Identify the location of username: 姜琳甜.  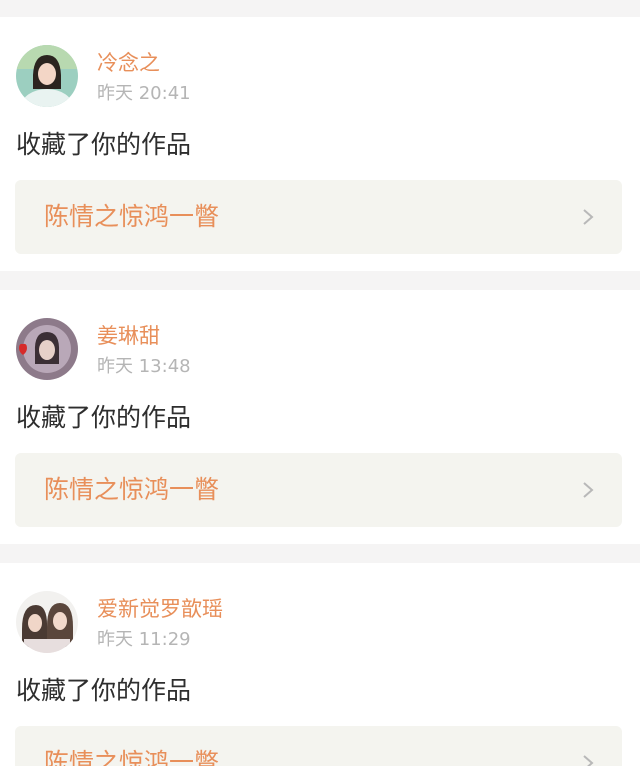
(128, 336).